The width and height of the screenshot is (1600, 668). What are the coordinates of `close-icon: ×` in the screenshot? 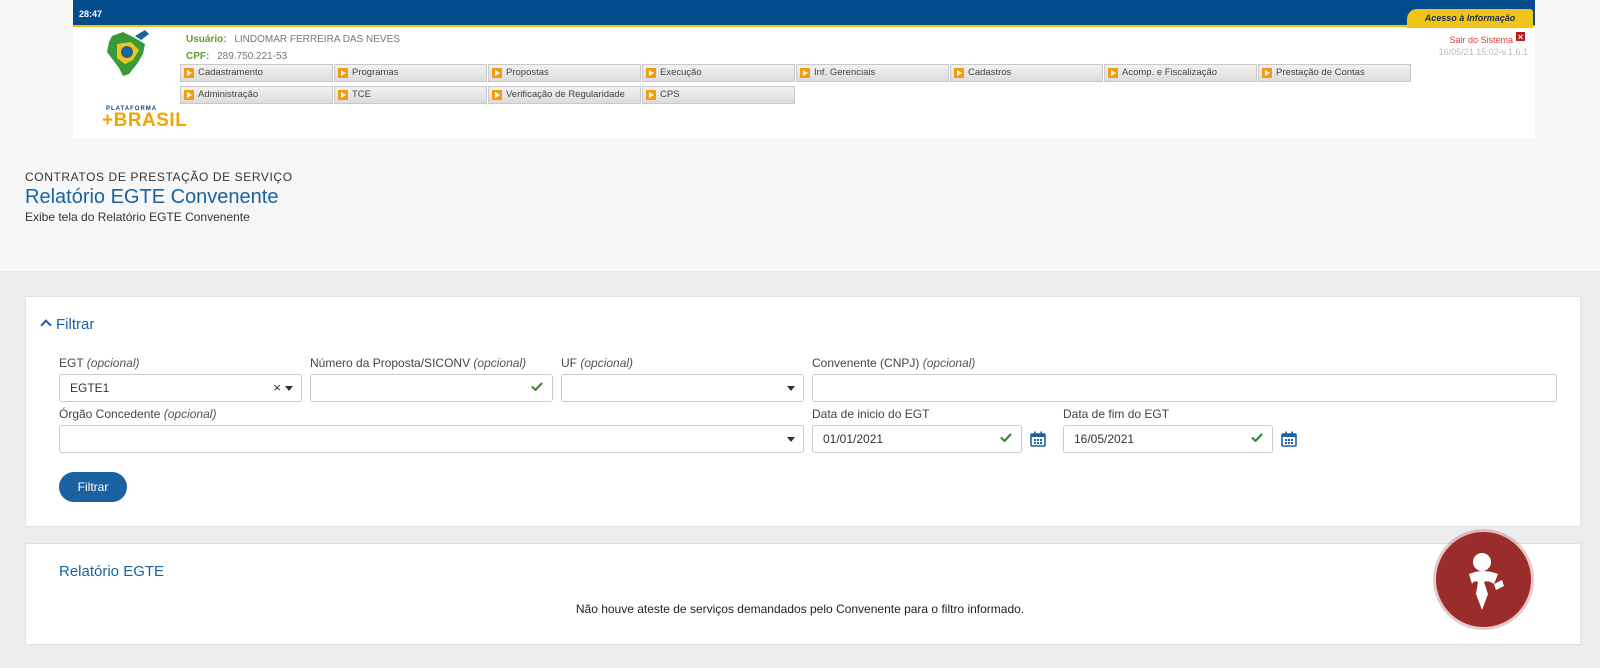 It's located at (1520, 36).